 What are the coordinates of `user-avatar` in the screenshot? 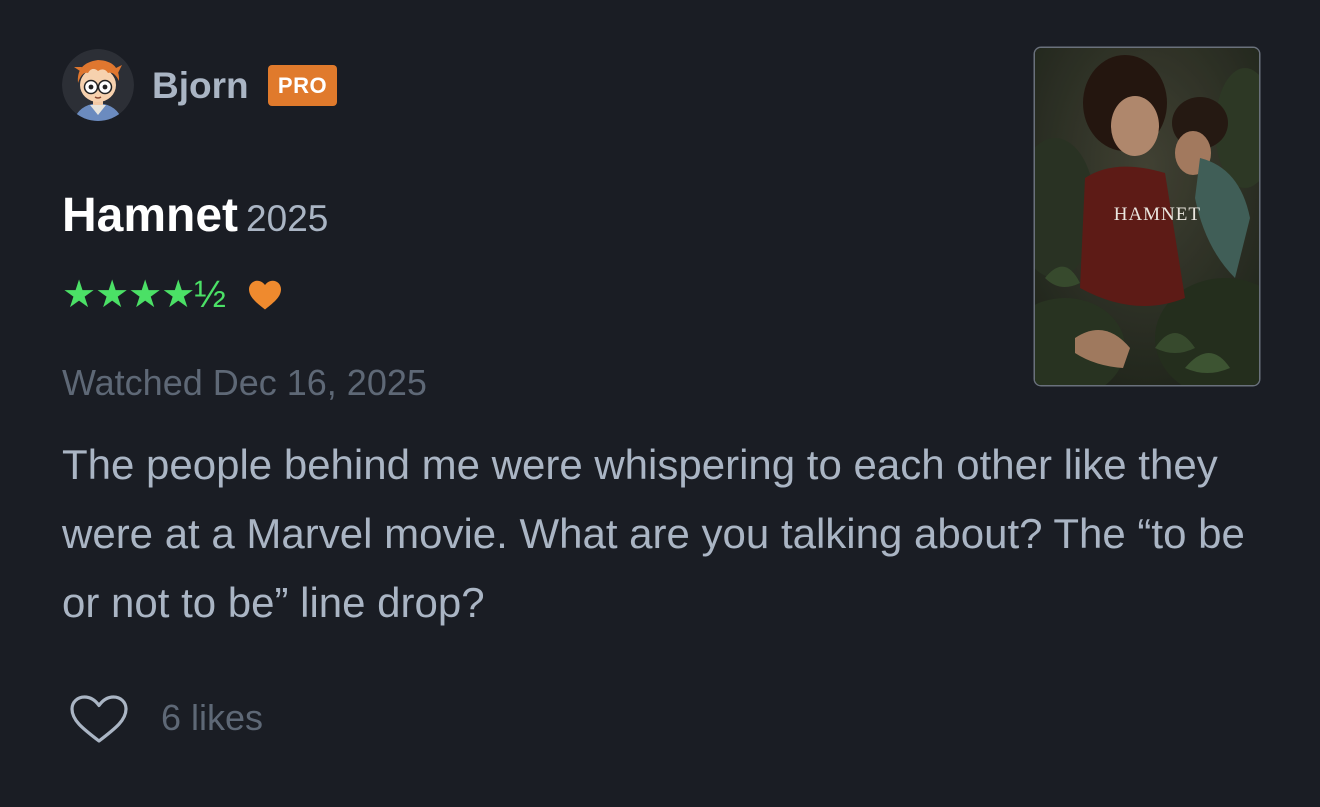 It's located at (98, 85).